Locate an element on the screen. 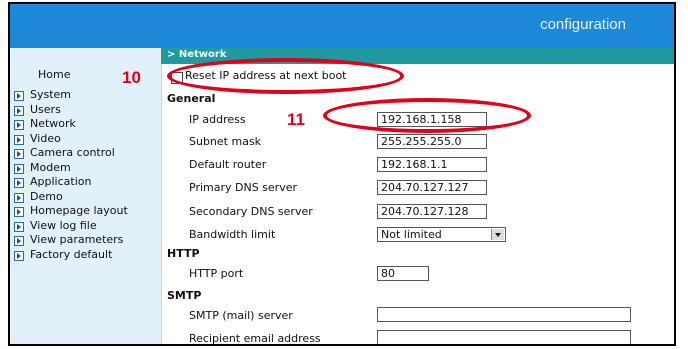 The image size is (688, 349). callout-number-10: 10 is located at coordinates (131, 77).